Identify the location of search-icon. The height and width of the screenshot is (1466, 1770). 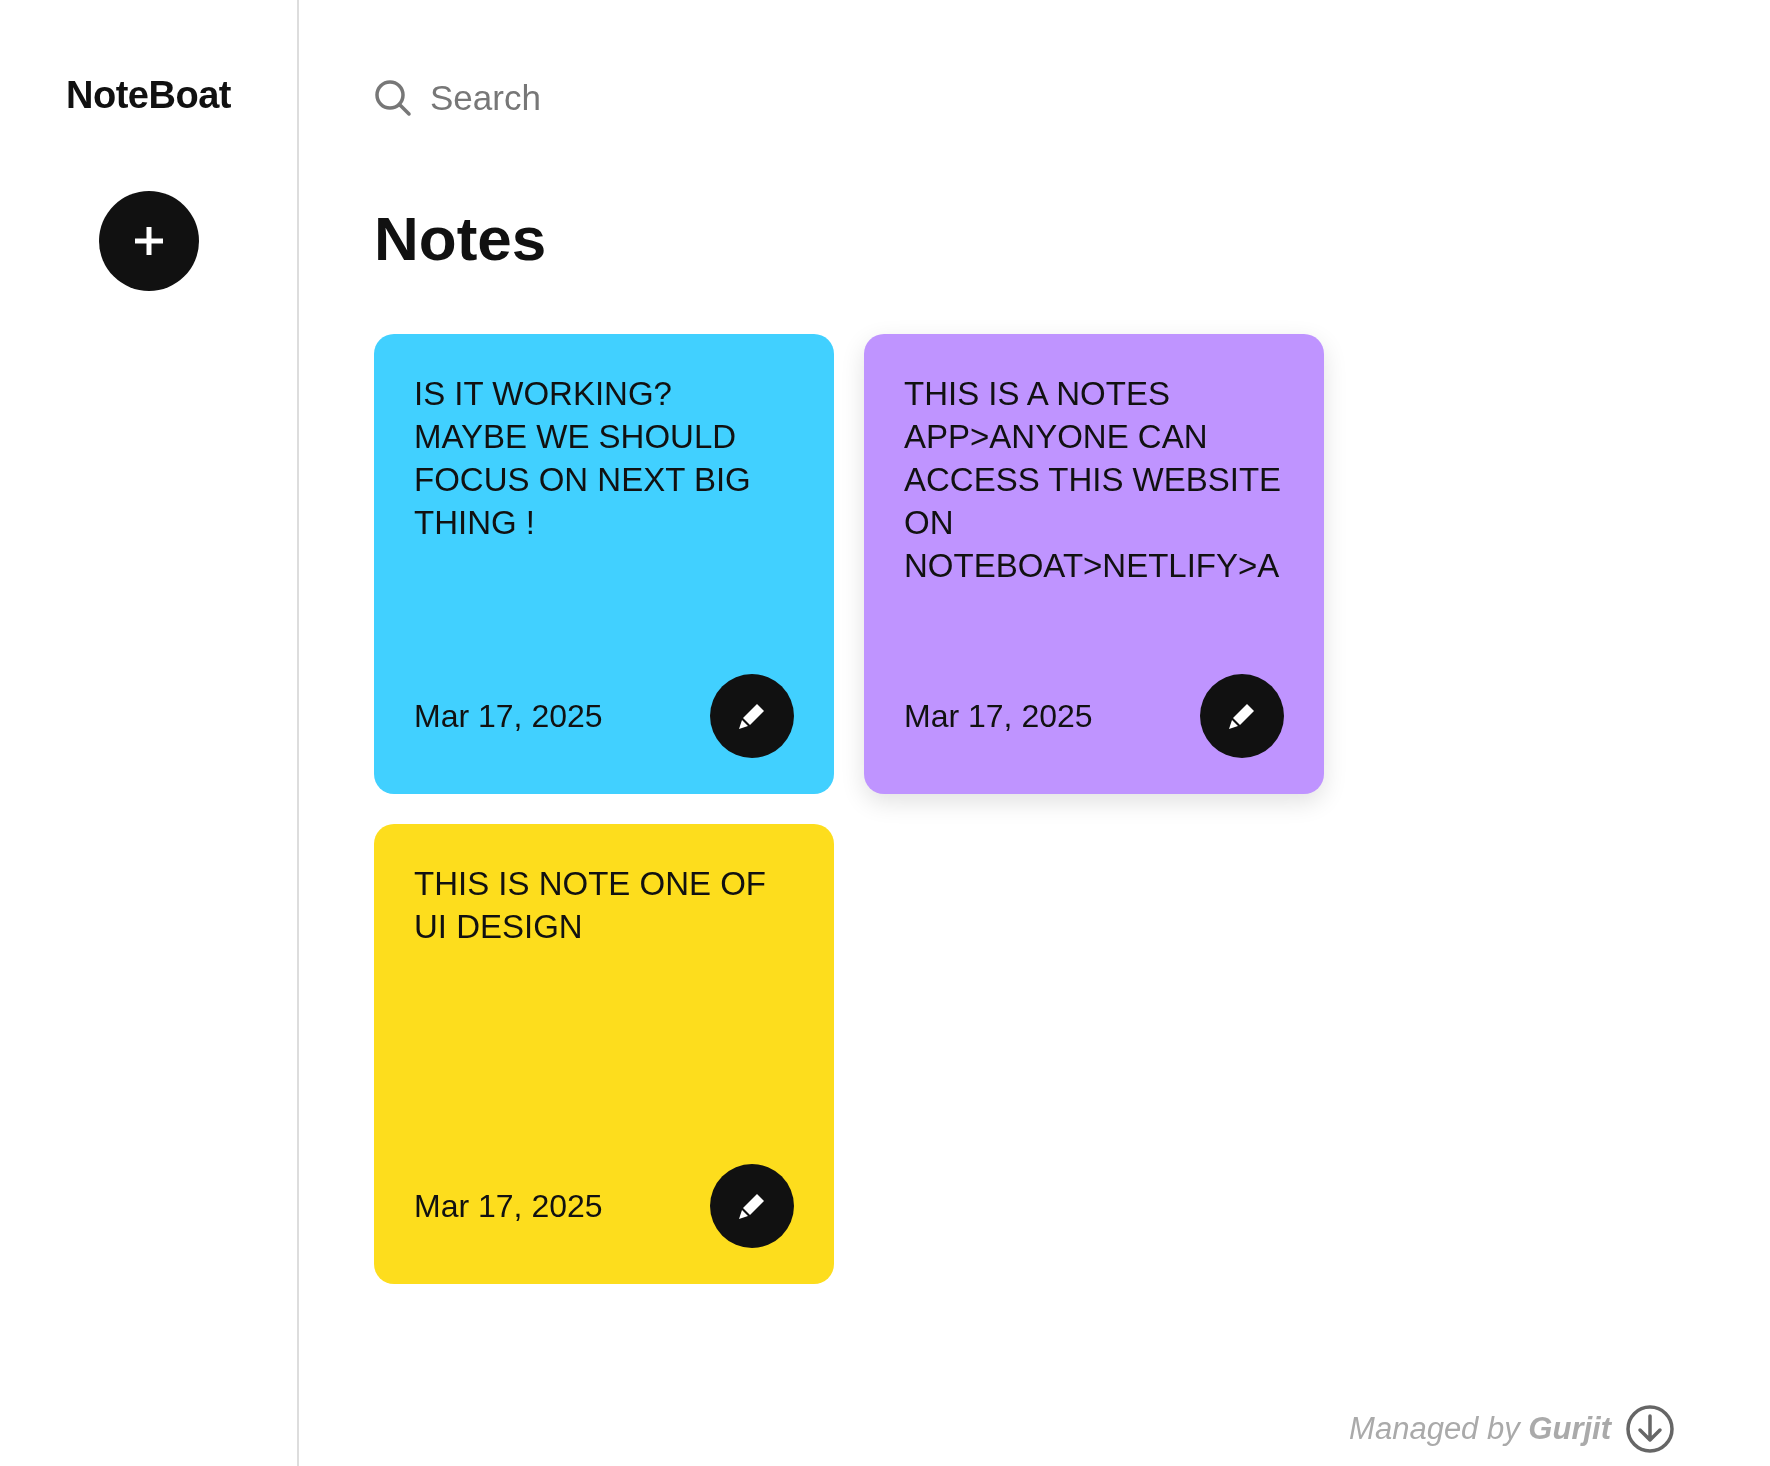
(393, 98).